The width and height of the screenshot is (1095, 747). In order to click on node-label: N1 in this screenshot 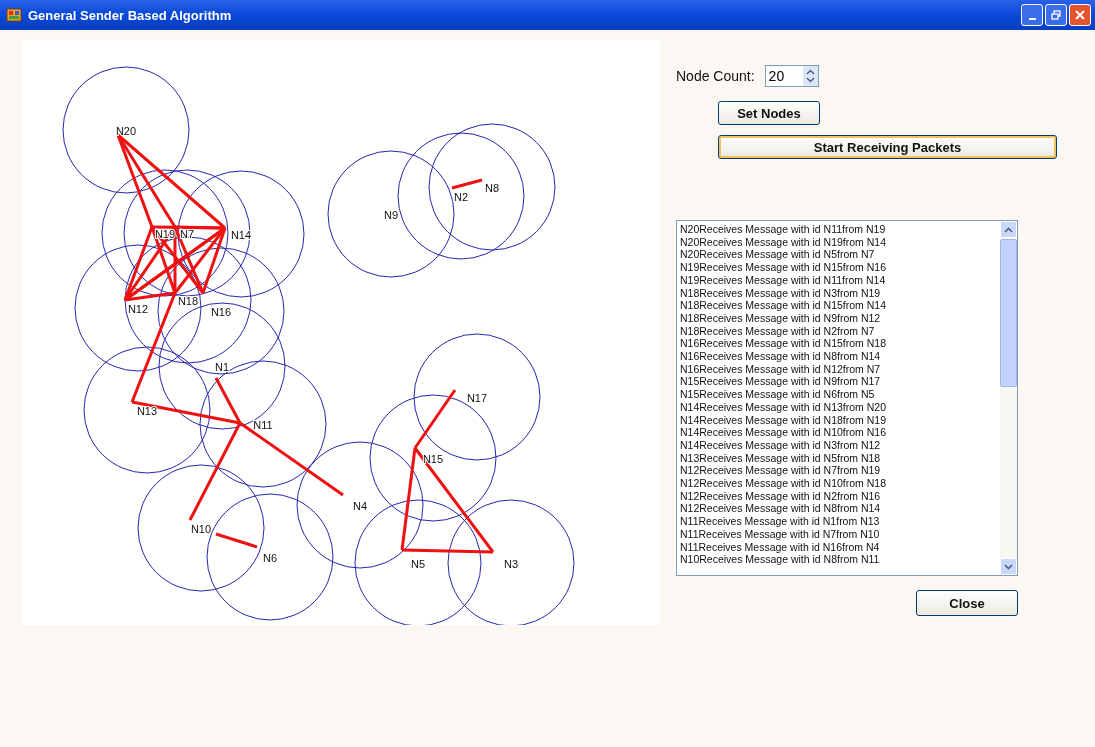, I will do `click(222, 367)`.